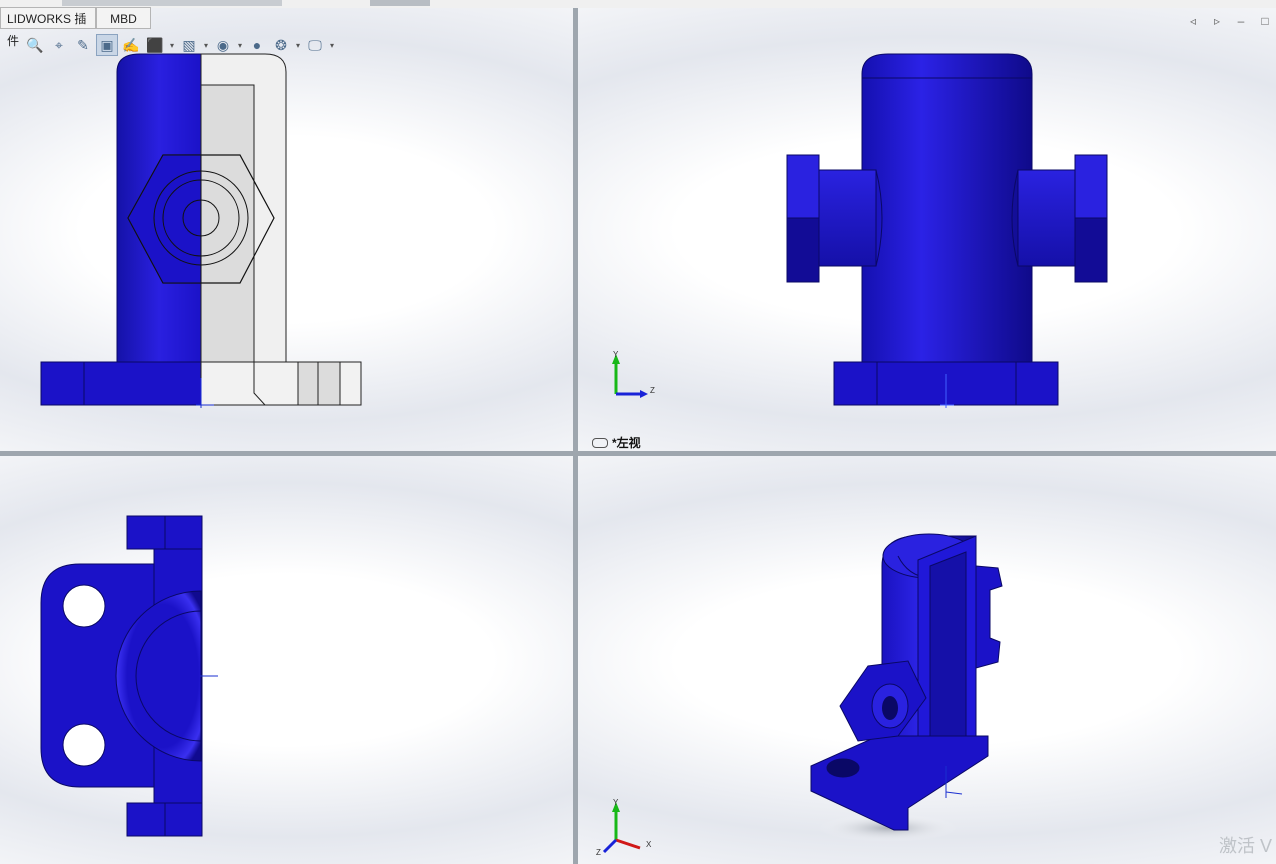 Image resolution: width=1276 pixels, height=864 pixels. What do you see at coordinates (172, 3) in the screenshot?
I see `tab-strip-hint` at bounding box center [172, 3].